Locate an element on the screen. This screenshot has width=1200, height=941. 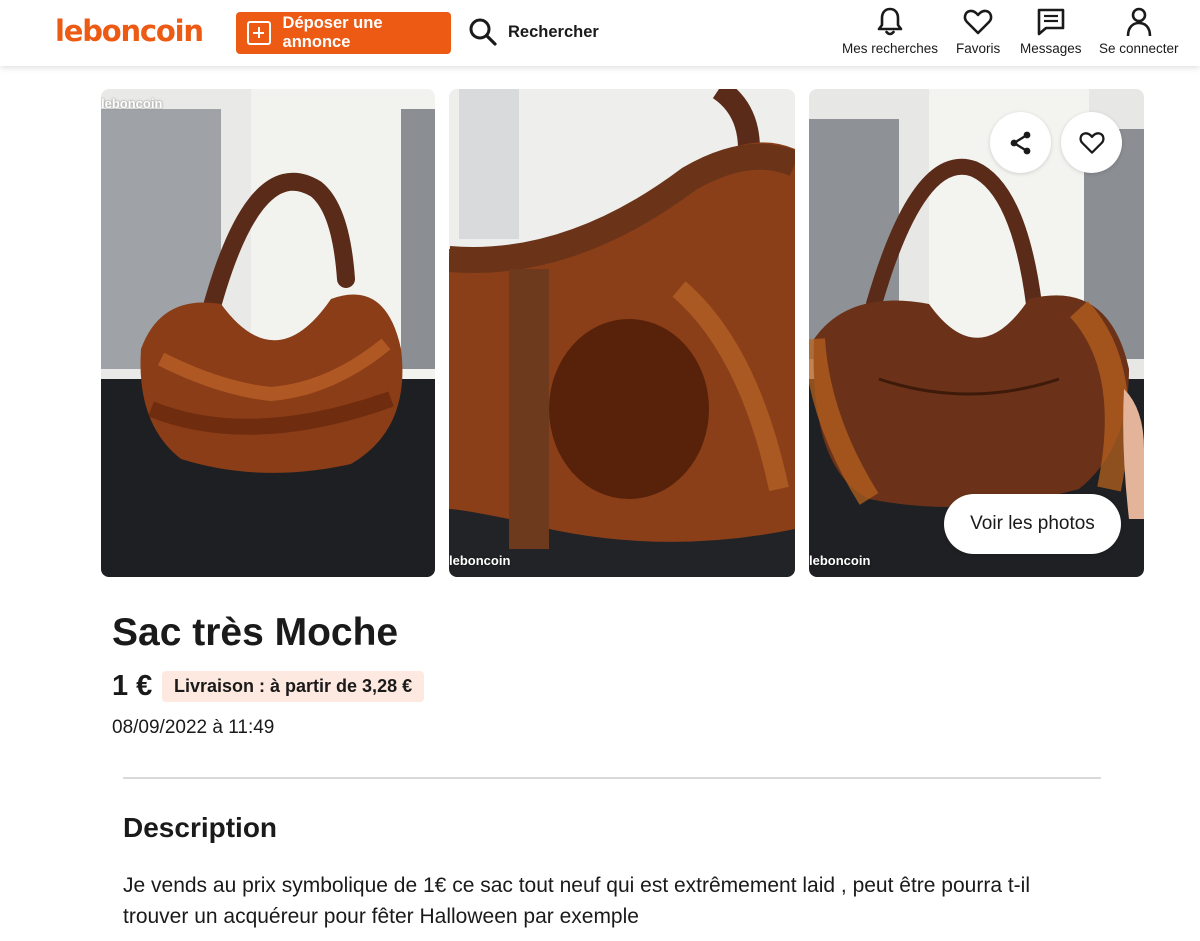
user-icon is located at coordinates (1139, 22).